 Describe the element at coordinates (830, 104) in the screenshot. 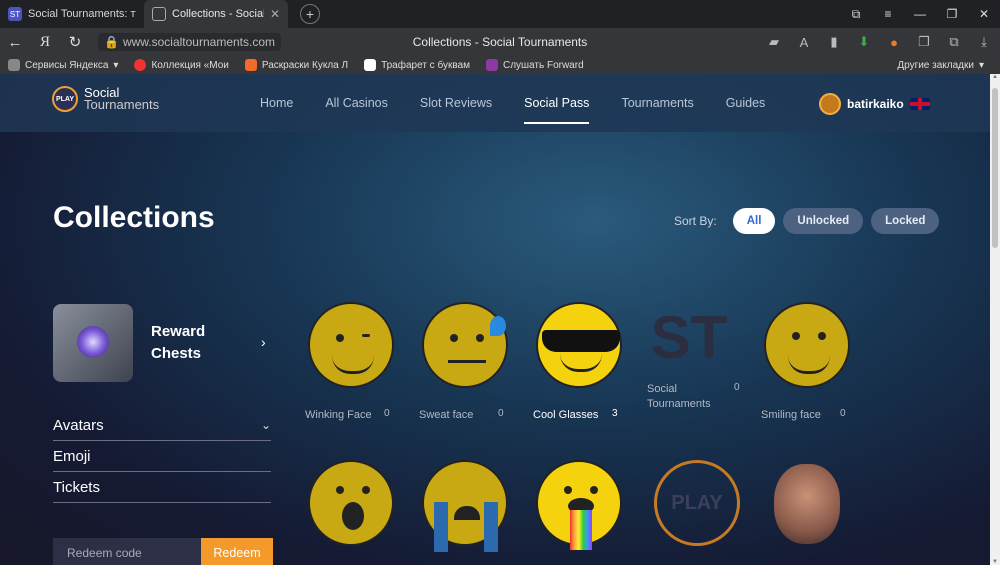

I see `avatar` at that location.